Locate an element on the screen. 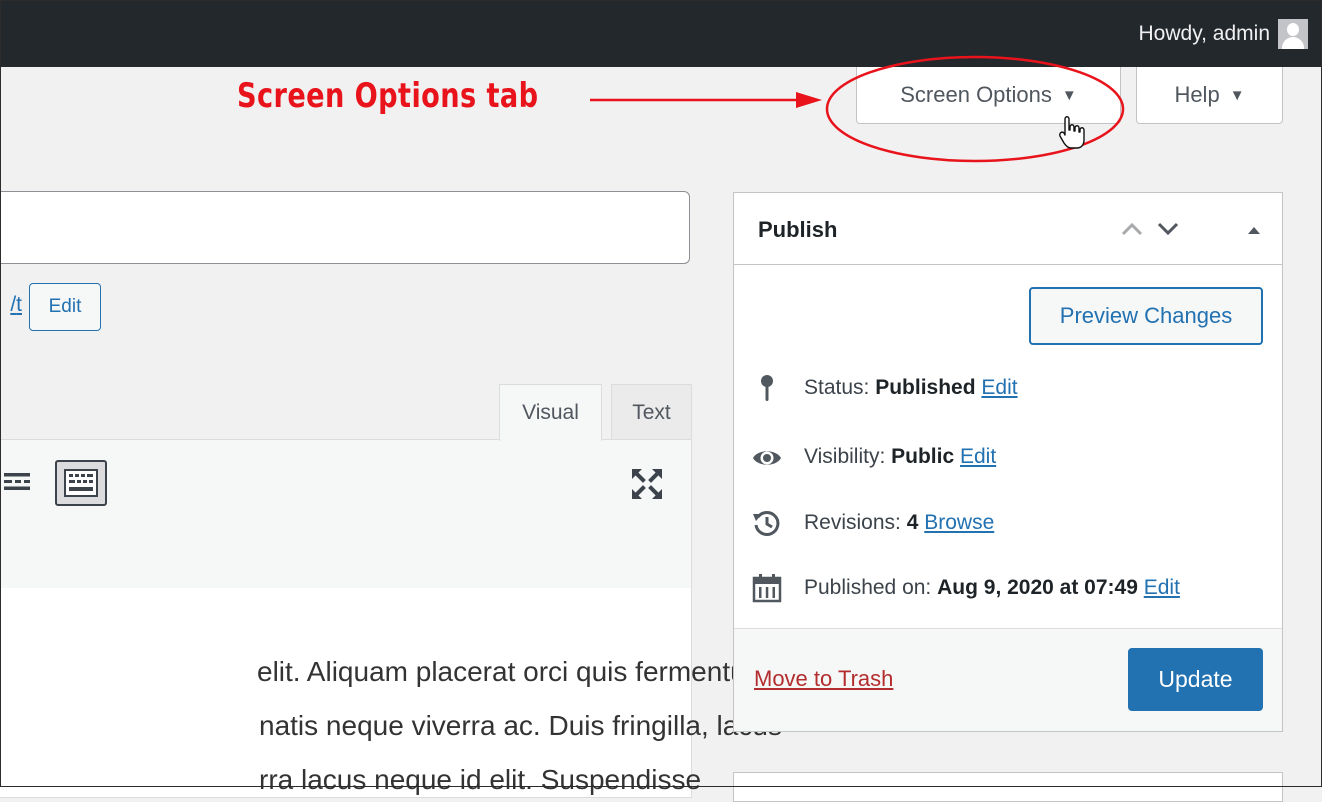 The height and width of the screenshot is (802, 1322). help-tab: Help ▼ is located at coordinates (1209, 95).